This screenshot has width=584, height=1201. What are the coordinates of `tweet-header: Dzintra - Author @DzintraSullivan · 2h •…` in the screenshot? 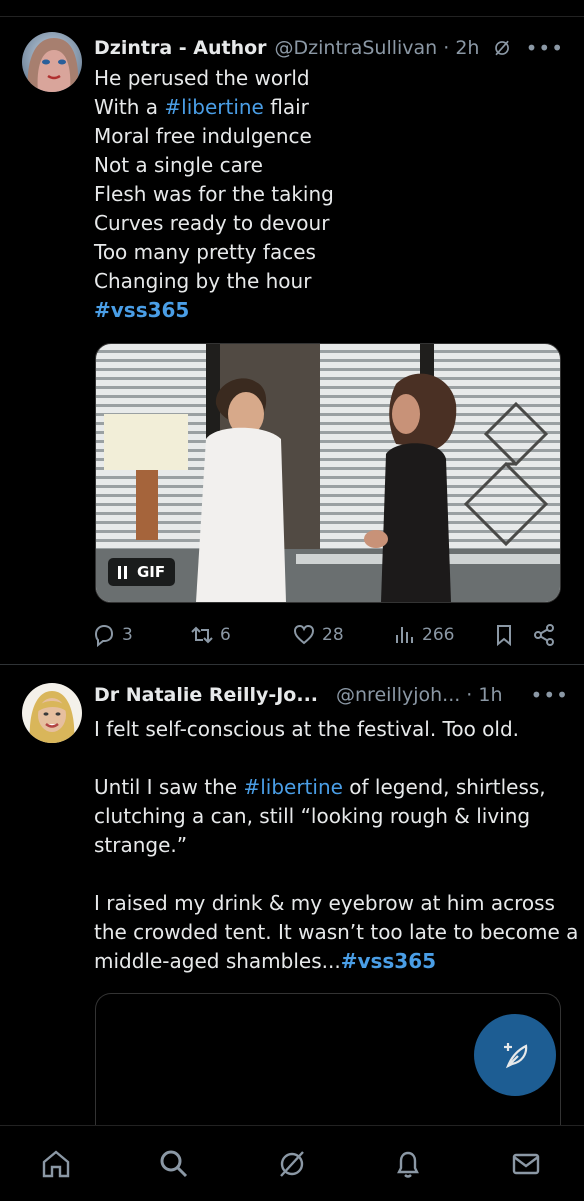 It's located at (329, 48).